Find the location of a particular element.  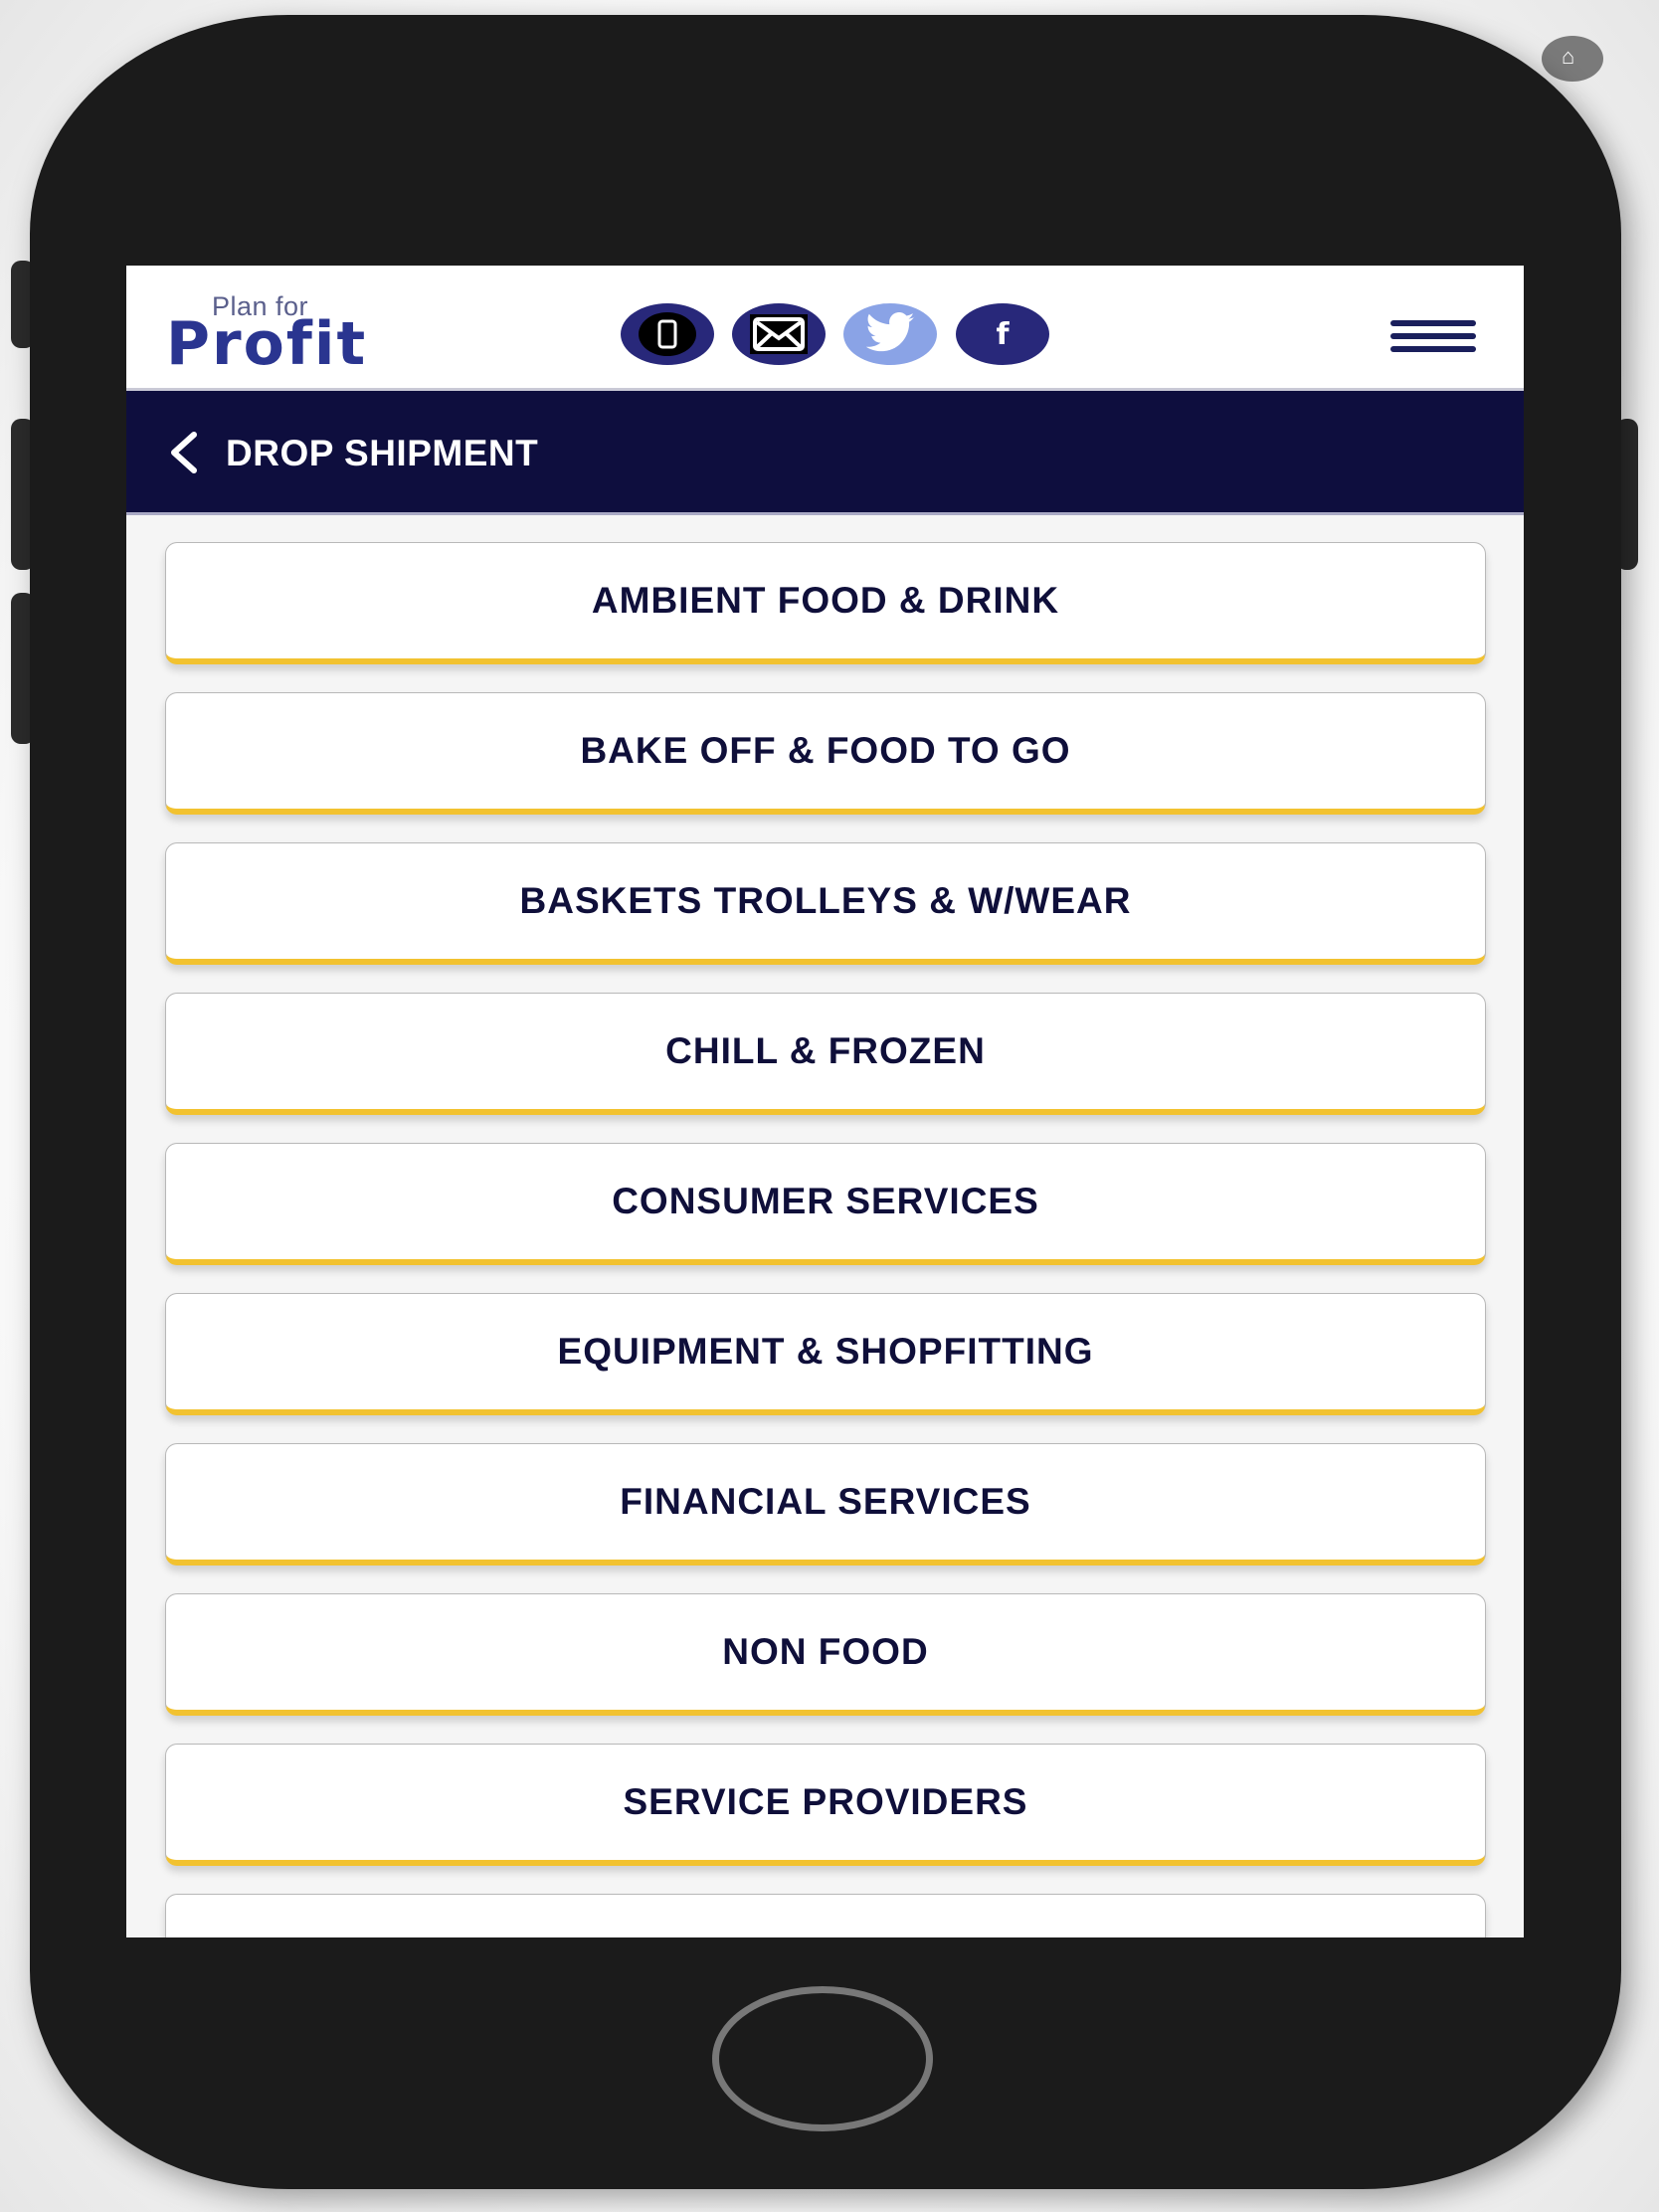

category-item-partial is located at coordinates (825, 1915).